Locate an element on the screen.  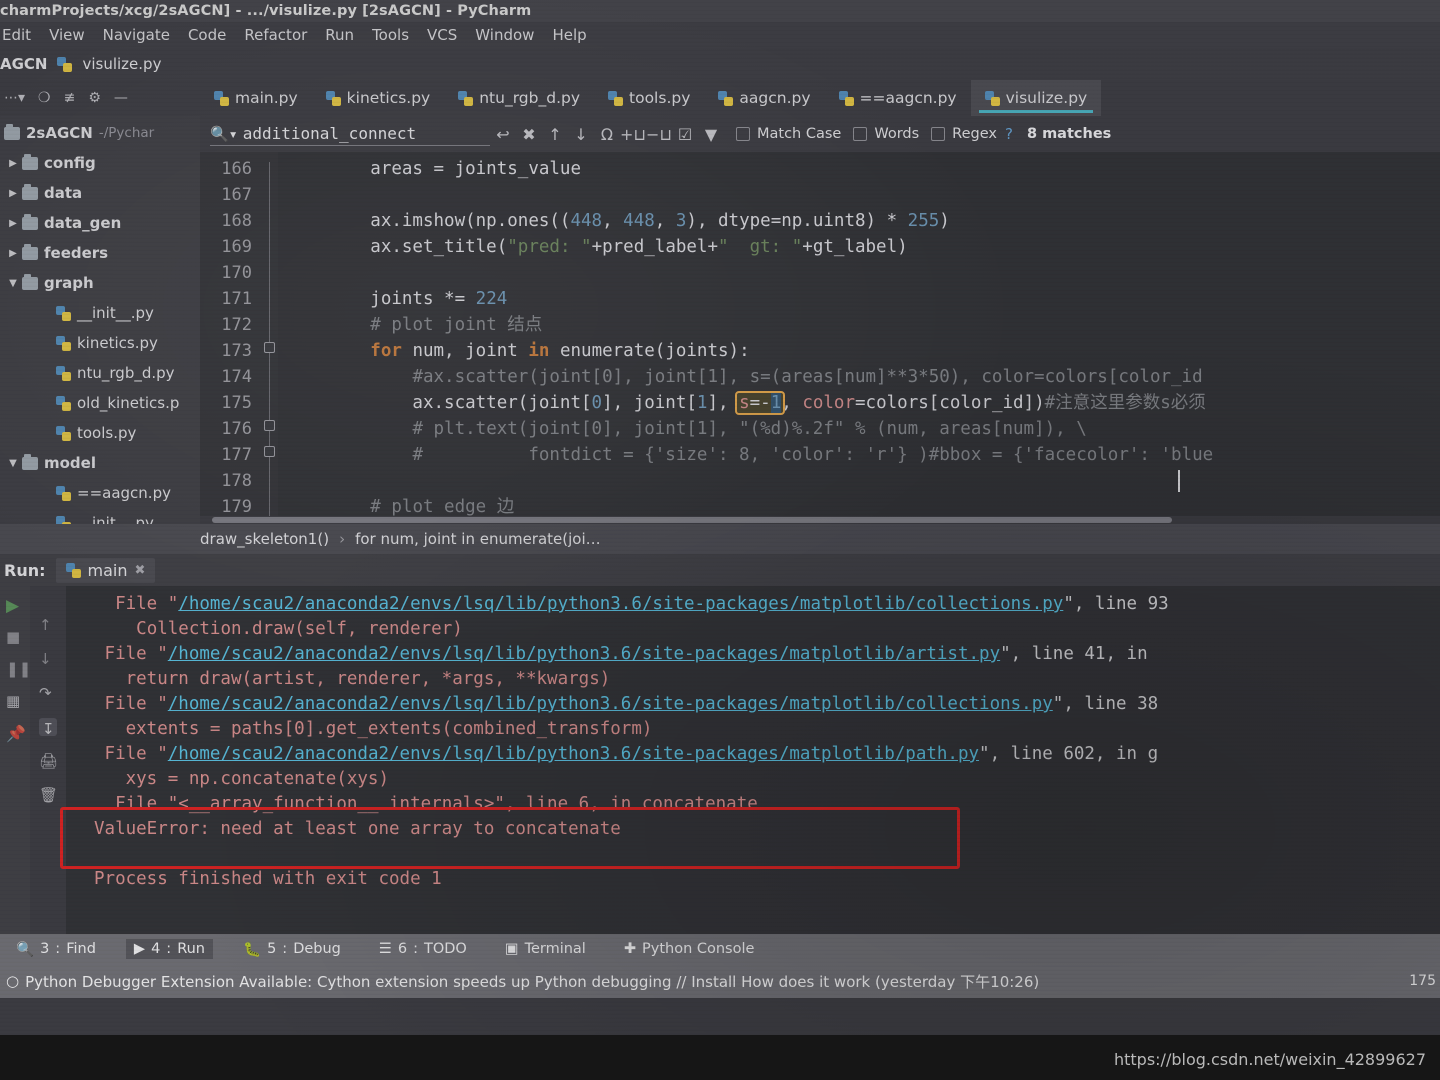
history-icon: ↩ is located at coordinates (503, 134).